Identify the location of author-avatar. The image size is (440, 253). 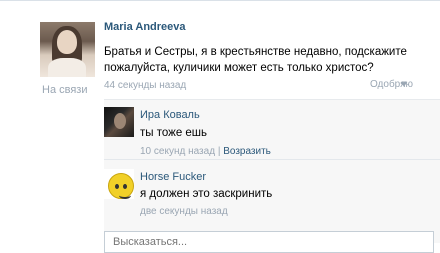
(67, 49).